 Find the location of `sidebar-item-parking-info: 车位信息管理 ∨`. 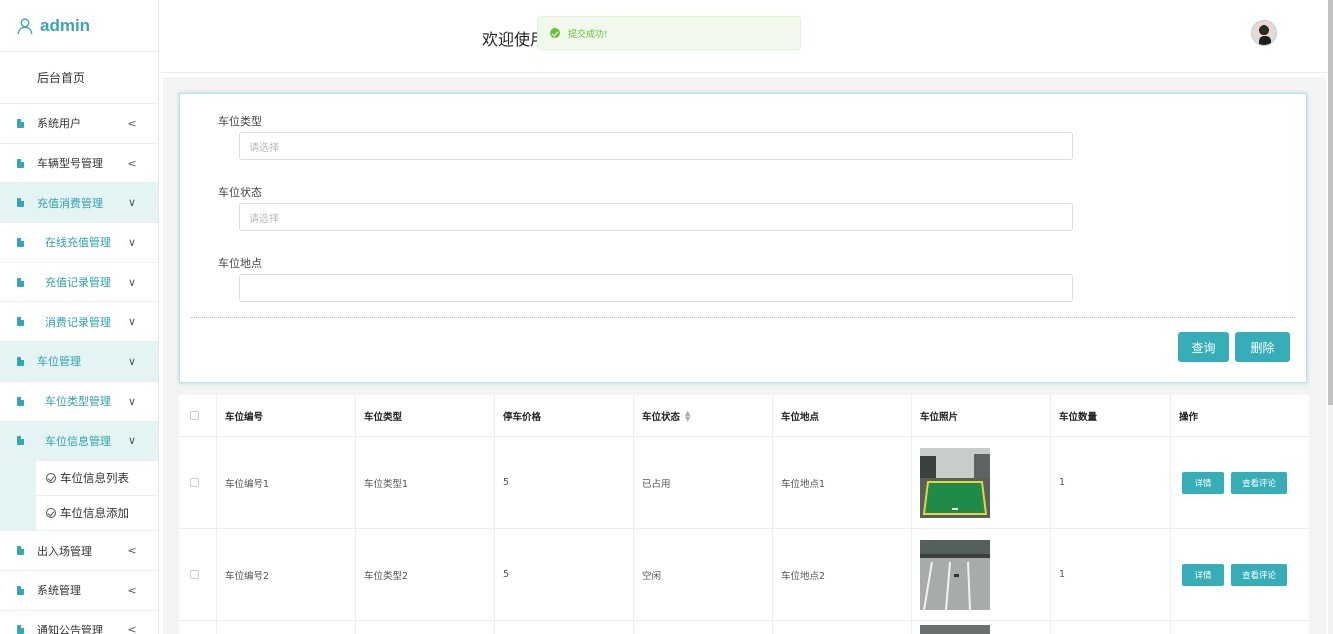

sidebar-item-parking-info: 车位信息管理 ∨ is located at coordinates (79, 441).